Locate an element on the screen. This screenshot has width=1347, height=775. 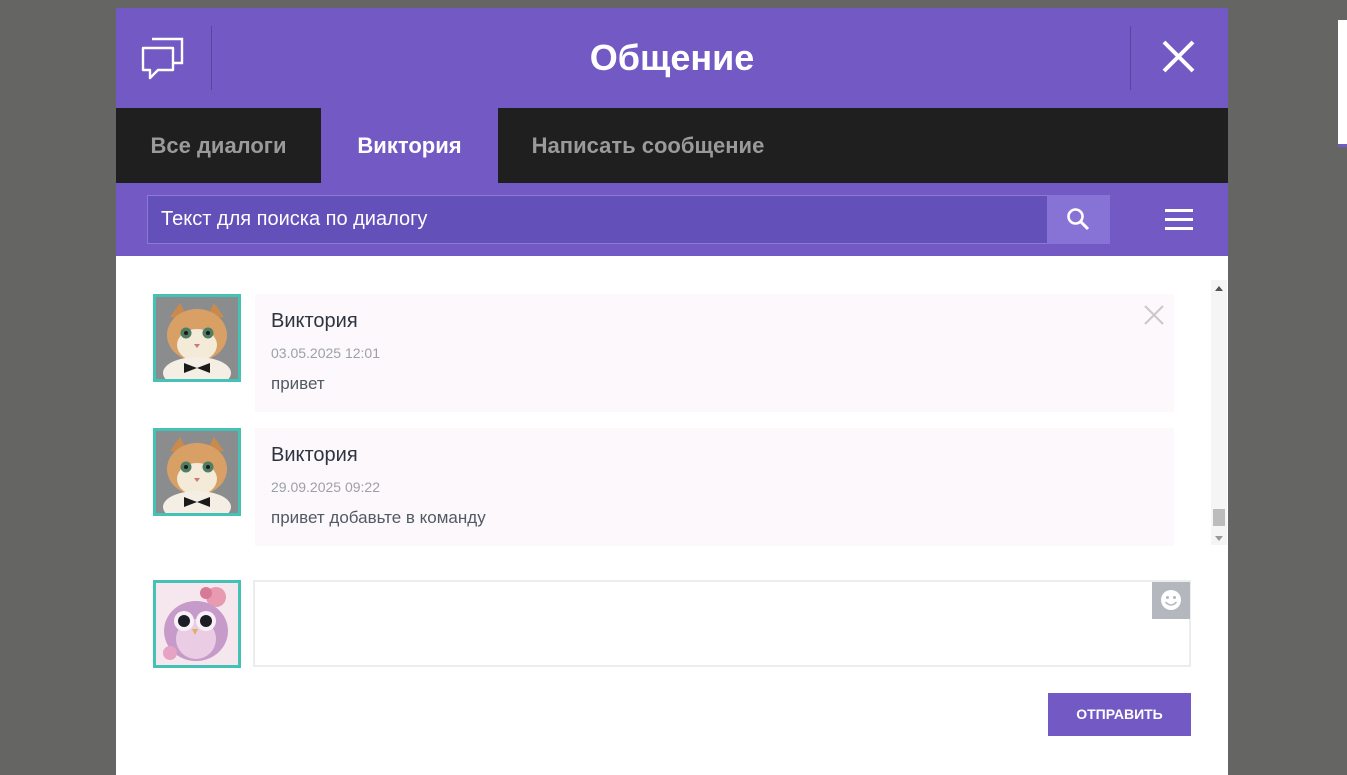
message-date: 29.09.2025 09:22 is located at coordinates (325, 487).